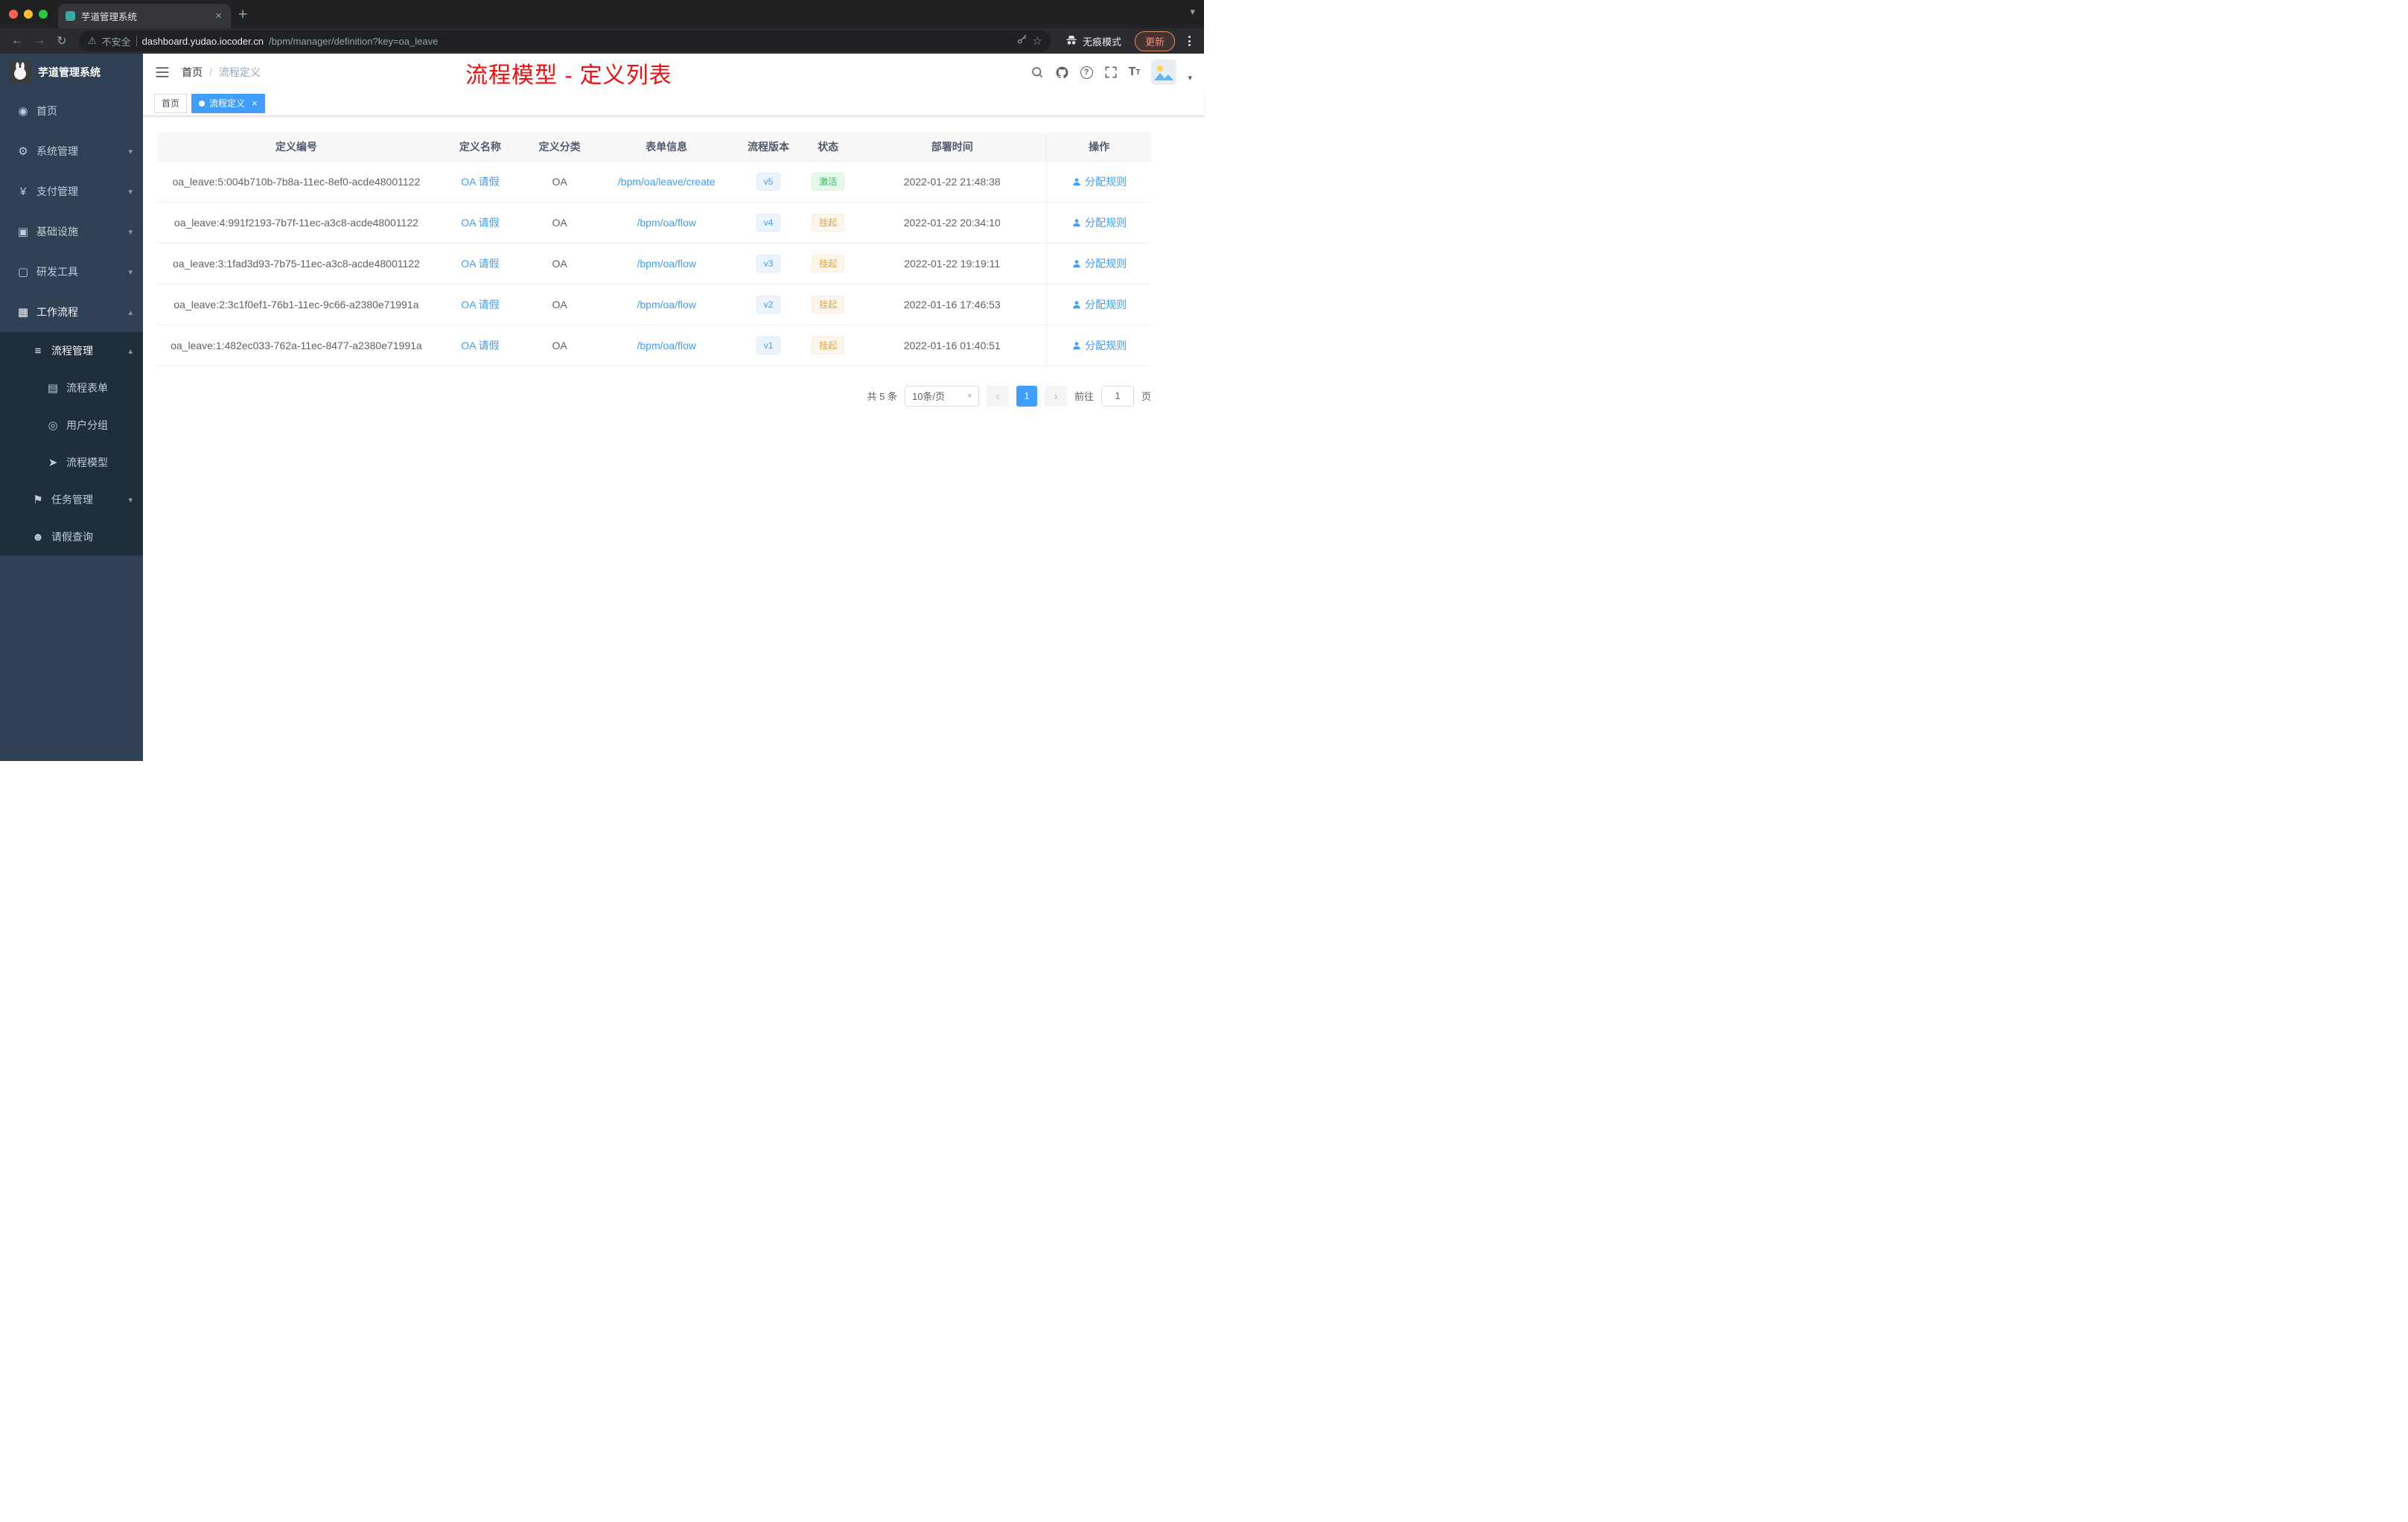 The width and height of the screenshot is (2408, 1522). I want to click on avatar-caret-icon: ▾, so click(1190, 78).